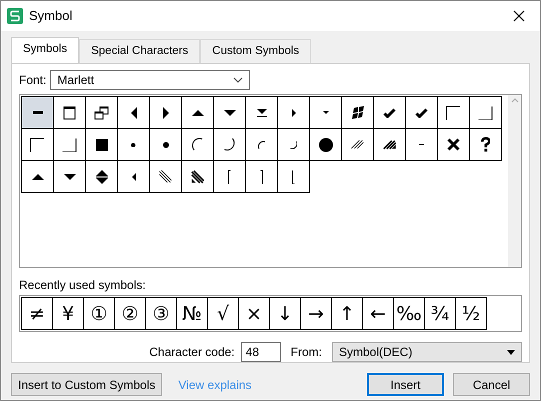 The height and width of the screenshot is (401, 541). I want to click on field-label: Font:, so click(32, 81).